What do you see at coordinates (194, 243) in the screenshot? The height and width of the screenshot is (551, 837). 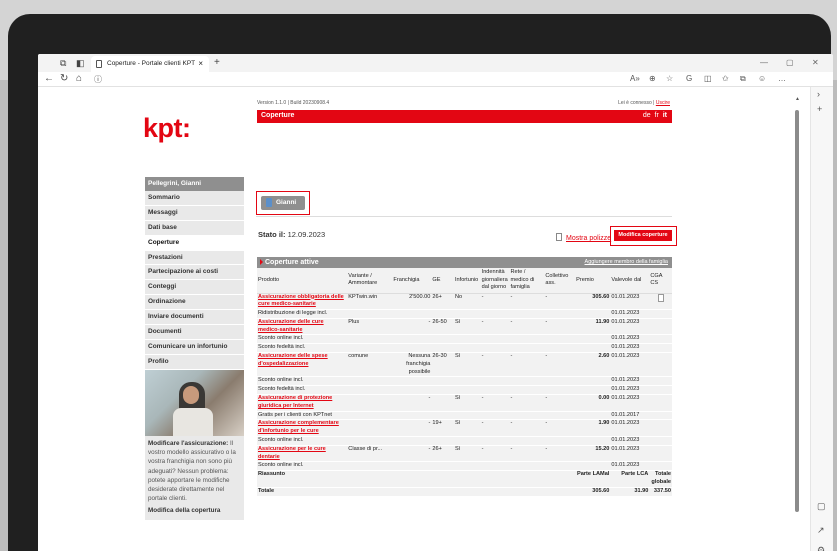 I see `sidebar-item-coperture: Coperture` at bounding box center [194, 243].